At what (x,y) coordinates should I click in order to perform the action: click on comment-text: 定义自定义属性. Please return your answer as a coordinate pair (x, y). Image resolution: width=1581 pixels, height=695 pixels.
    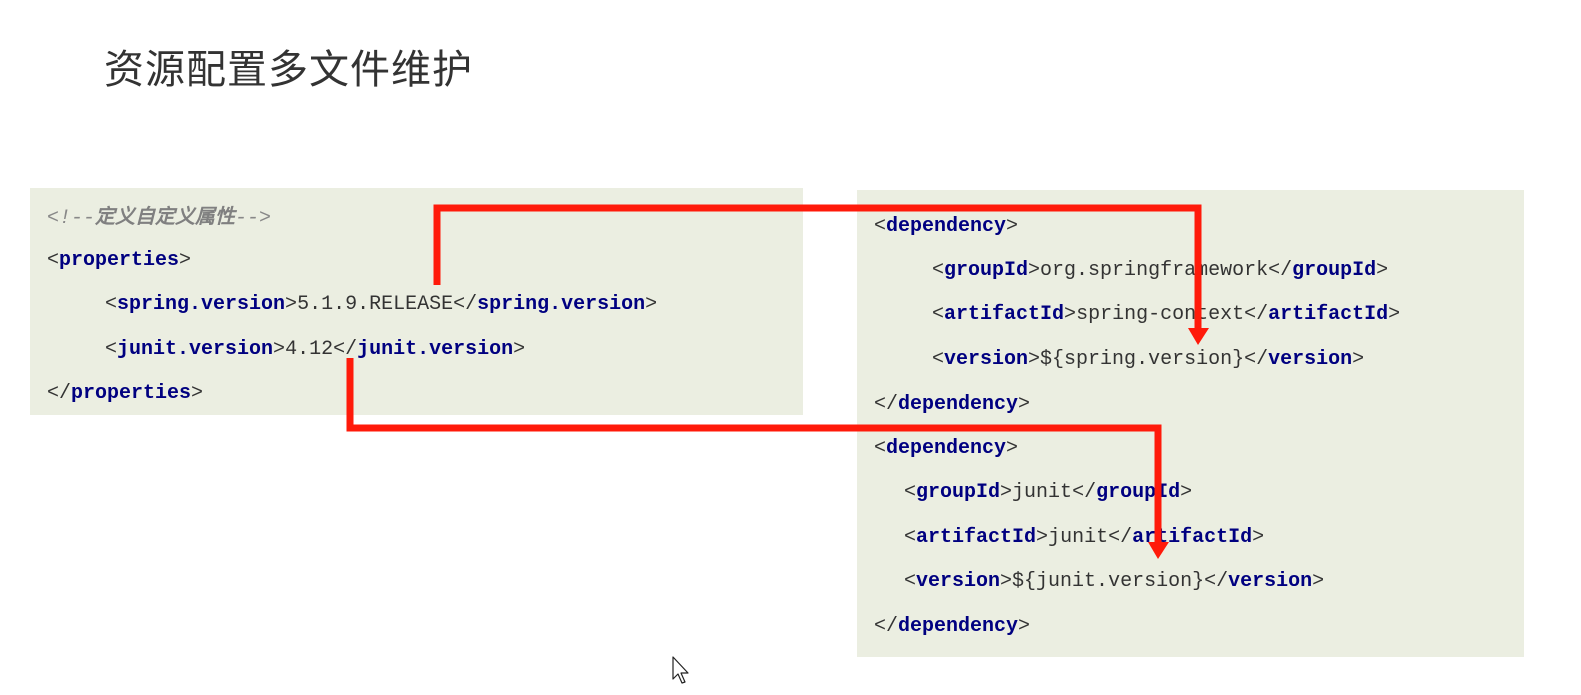
    Looking at the image, I should click on (165, 216).